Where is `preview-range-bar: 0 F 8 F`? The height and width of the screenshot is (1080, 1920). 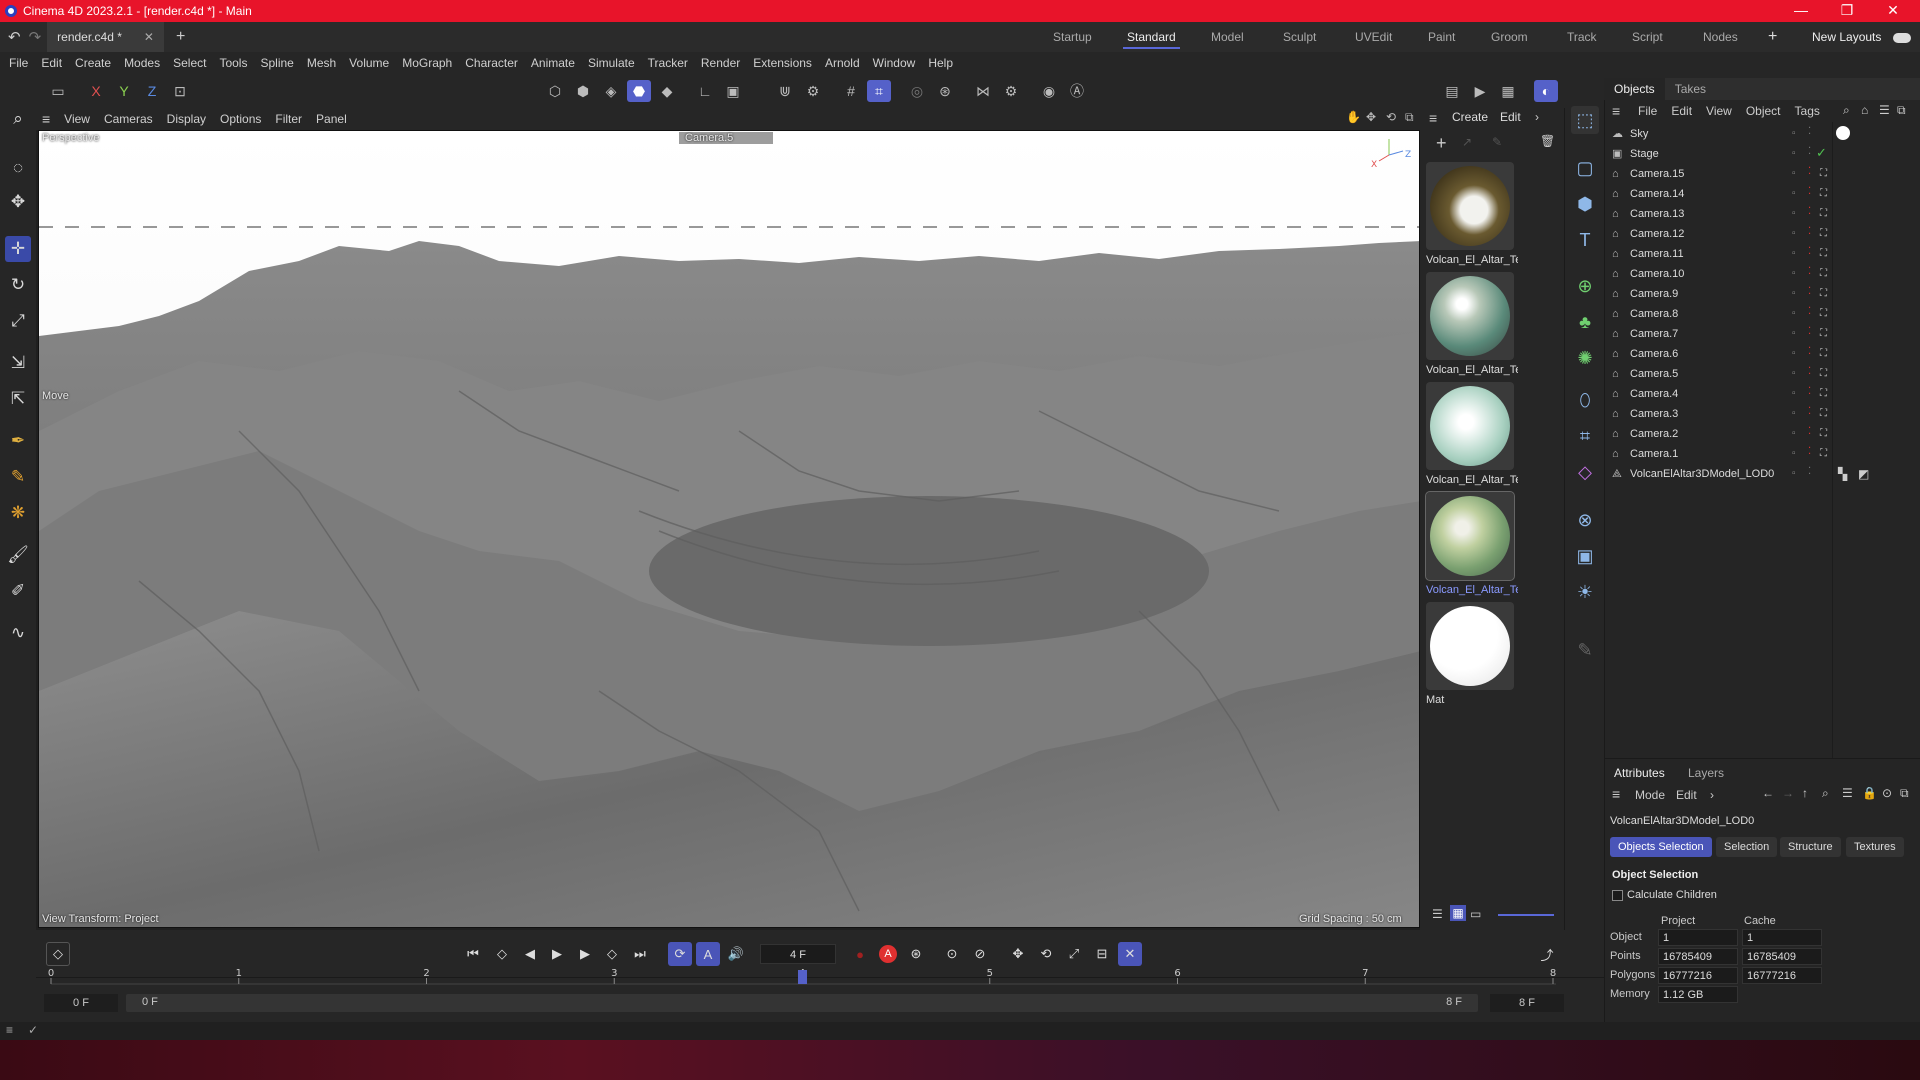 preview-range-bar: 0 F 8 F is located at coordinates (802, 1003).